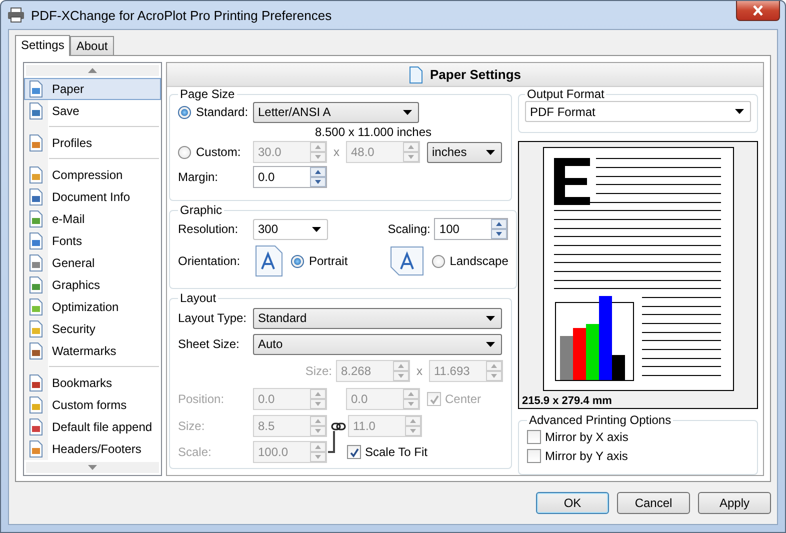  What do you see at coordinates (201, 210) in the screenshot?
I see `group-title: Graphic` at bounding box center [201, 210].